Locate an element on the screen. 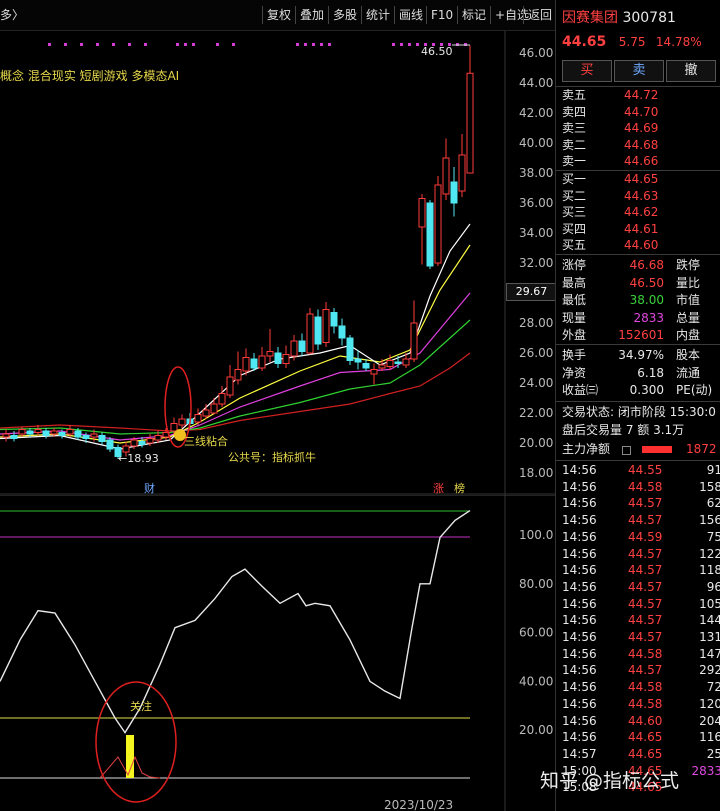  y-tick-label: 100.0 is located at coordinates (536, 535).